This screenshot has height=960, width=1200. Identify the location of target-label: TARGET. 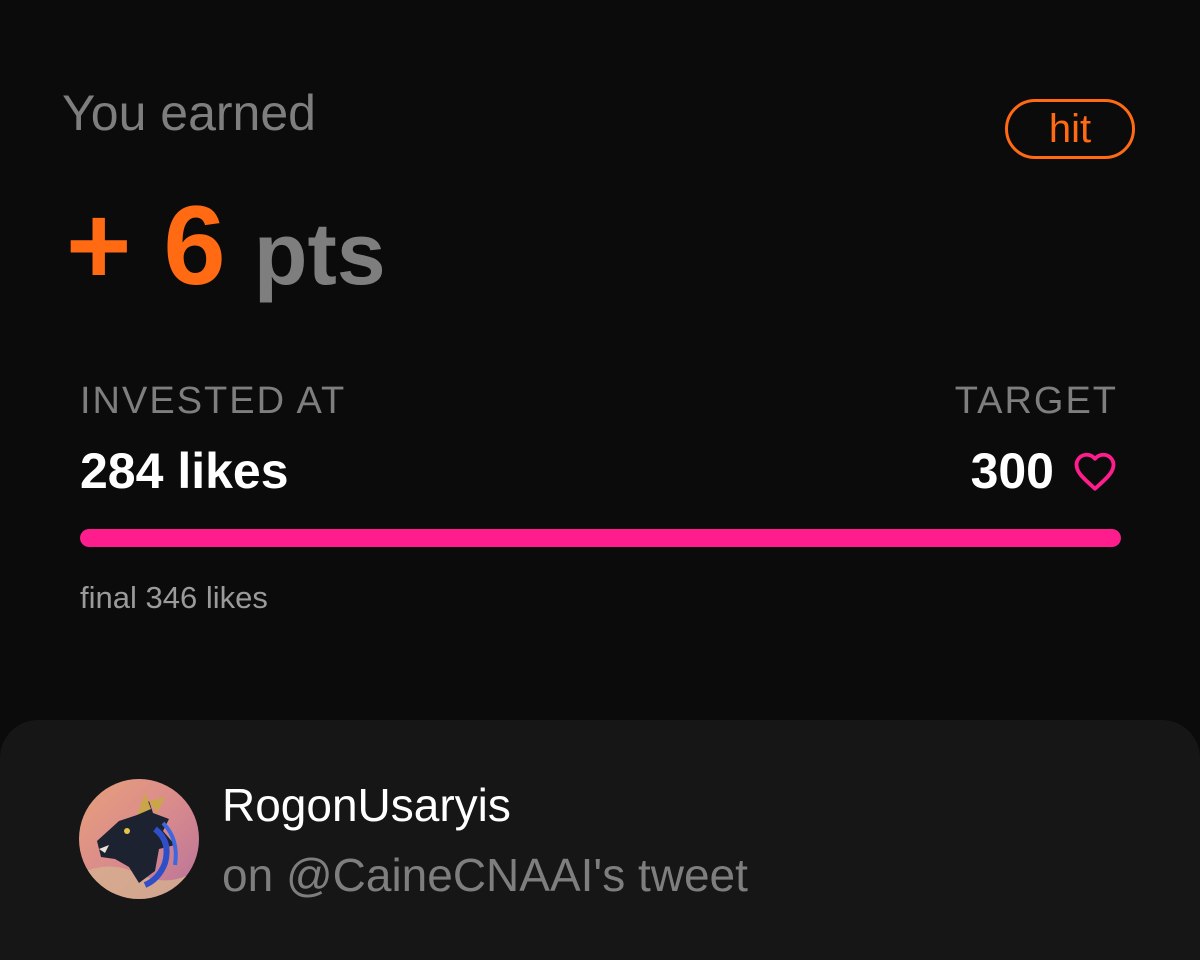
(1036, 401).